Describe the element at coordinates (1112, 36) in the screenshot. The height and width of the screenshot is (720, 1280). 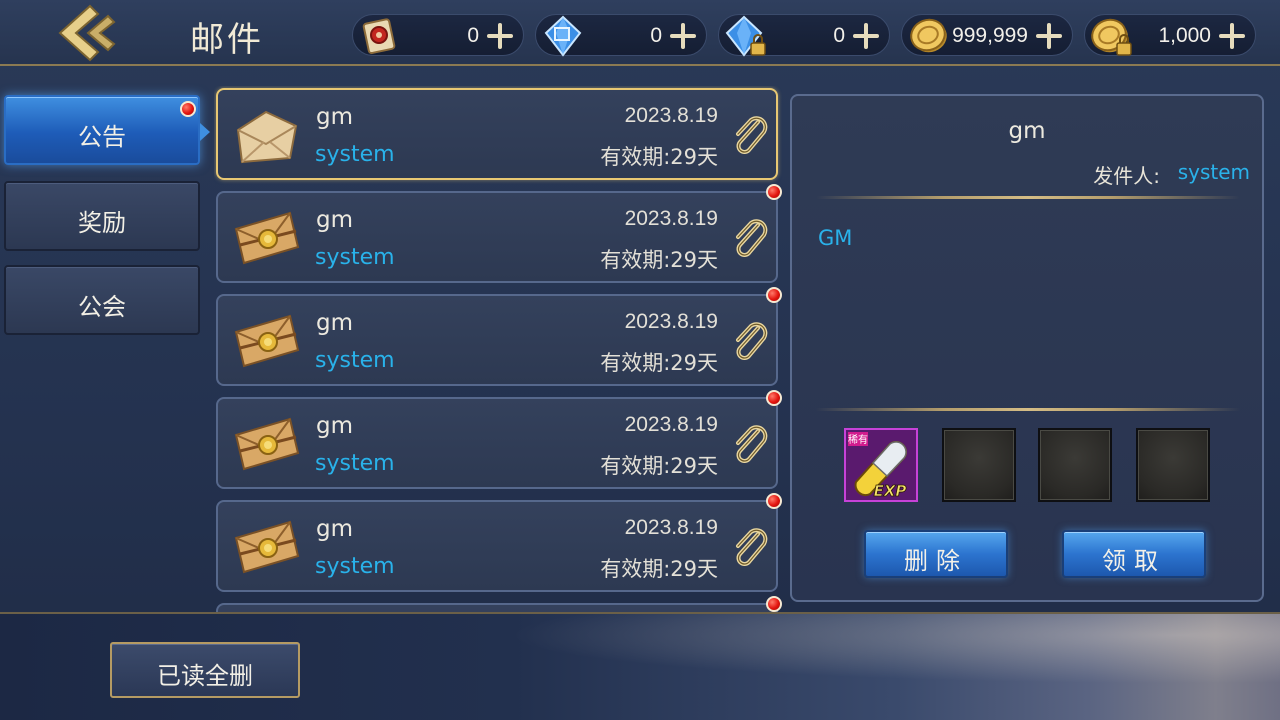
I see `locked-gold-coin-icon` at that location.